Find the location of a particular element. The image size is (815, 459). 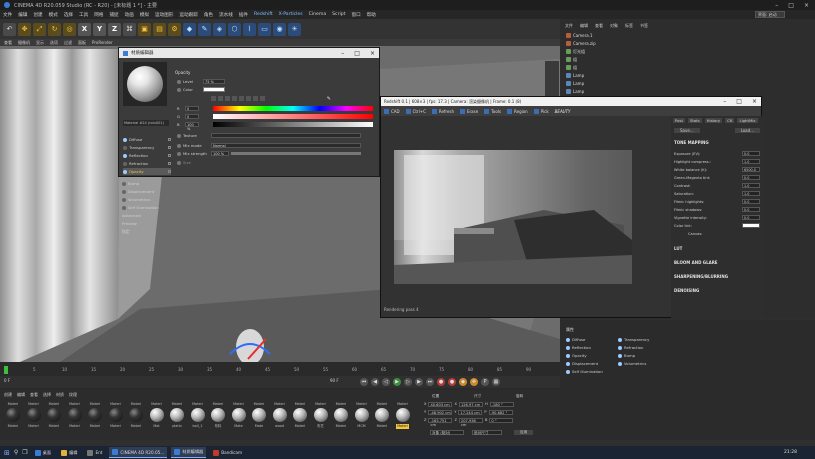

menu-mesh: 网格 is located at coordinates (98, 15).